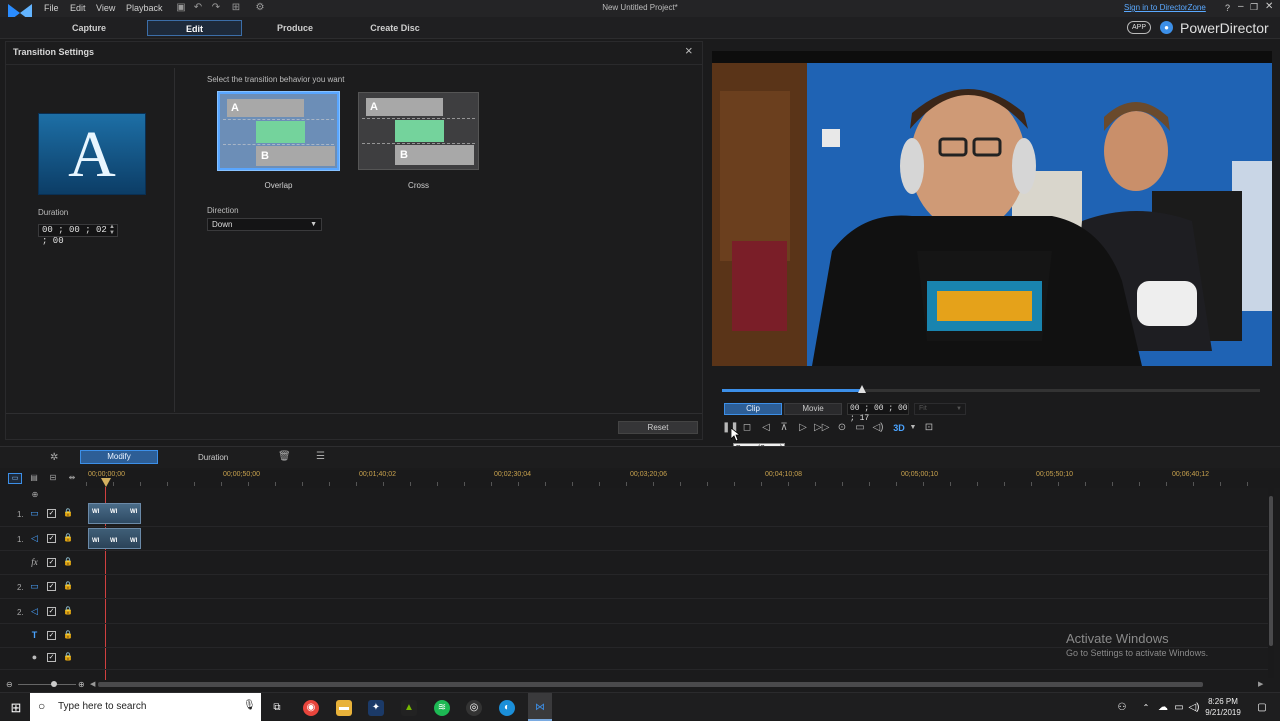  I want to click on obs-icon: ◎, so click(474, 708).